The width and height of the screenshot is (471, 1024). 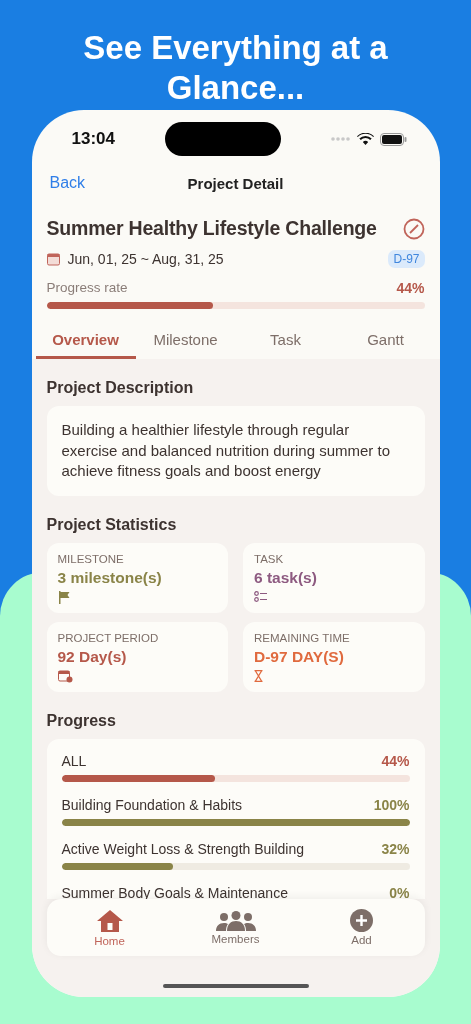 I want to click on stat-value: D-97 DAY(S), so click(x=299, y=656).